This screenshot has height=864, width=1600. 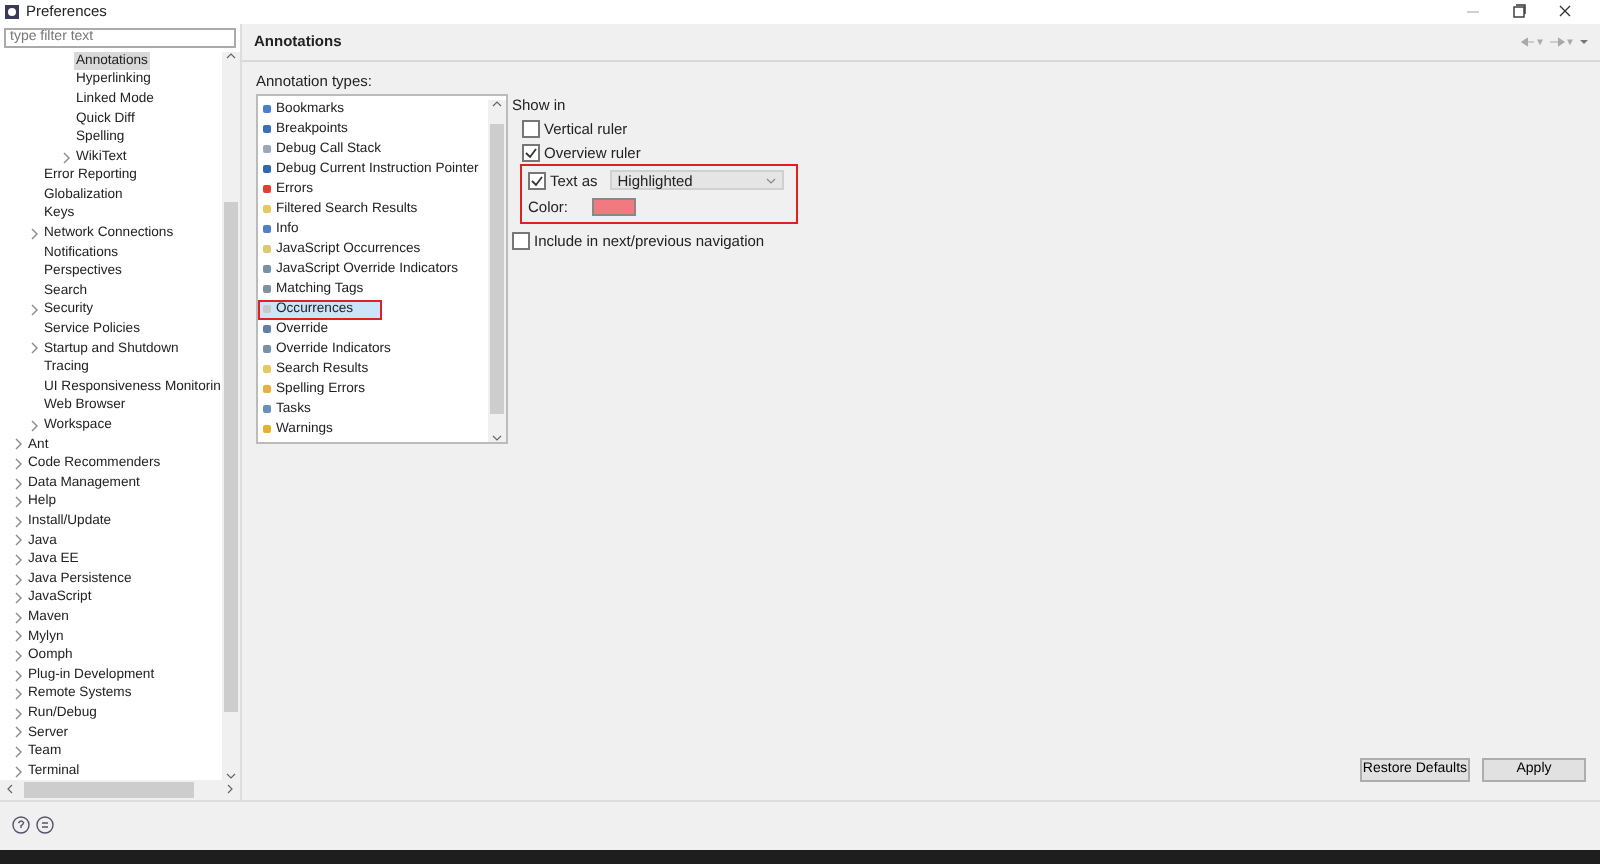 I want to click on help-icon, so click(x=21, y=825).